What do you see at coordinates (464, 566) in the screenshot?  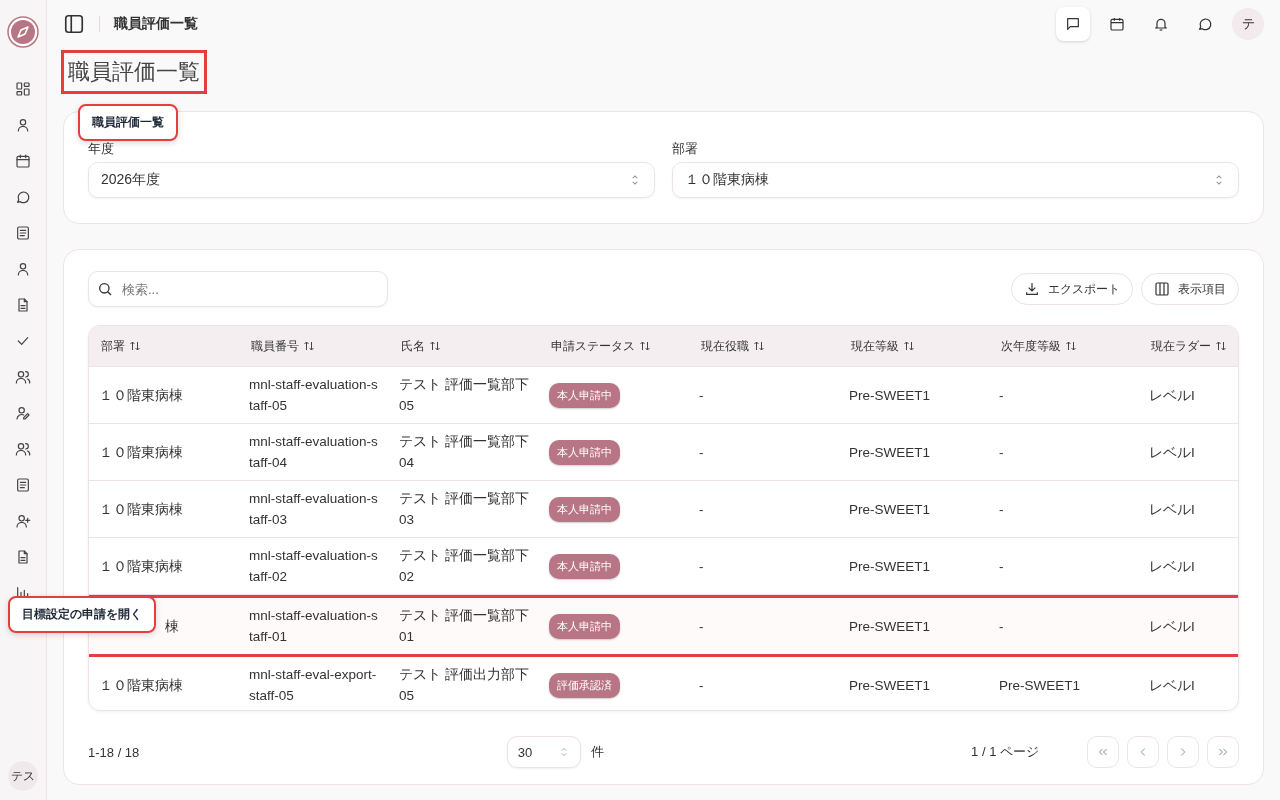 I see `table-cell-text: テスト 評価一覧部下02` at bounding box center [464, 566].